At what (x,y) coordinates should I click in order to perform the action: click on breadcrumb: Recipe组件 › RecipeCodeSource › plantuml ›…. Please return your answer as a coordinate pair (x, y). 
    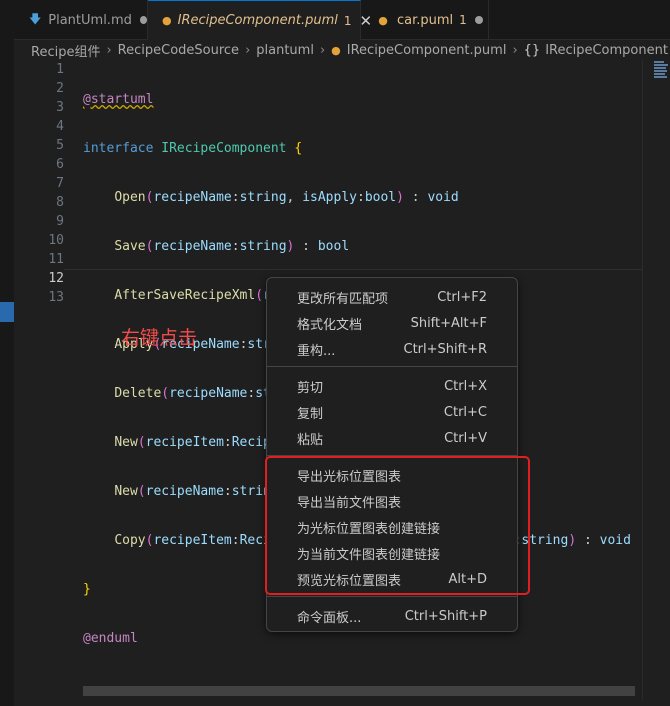
    Looking at the image, I should click on (342, 50).